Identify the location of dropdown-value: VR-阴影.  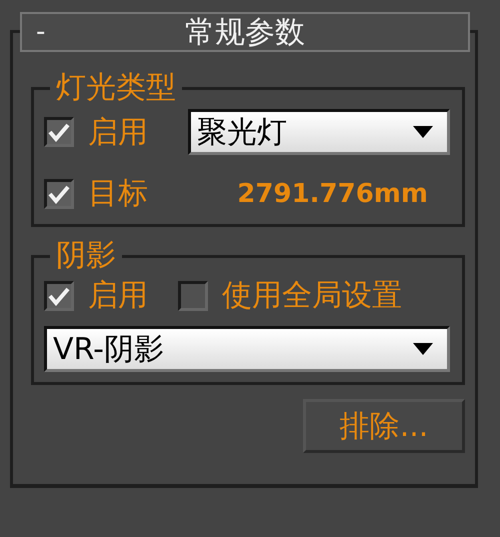
(109, 349).